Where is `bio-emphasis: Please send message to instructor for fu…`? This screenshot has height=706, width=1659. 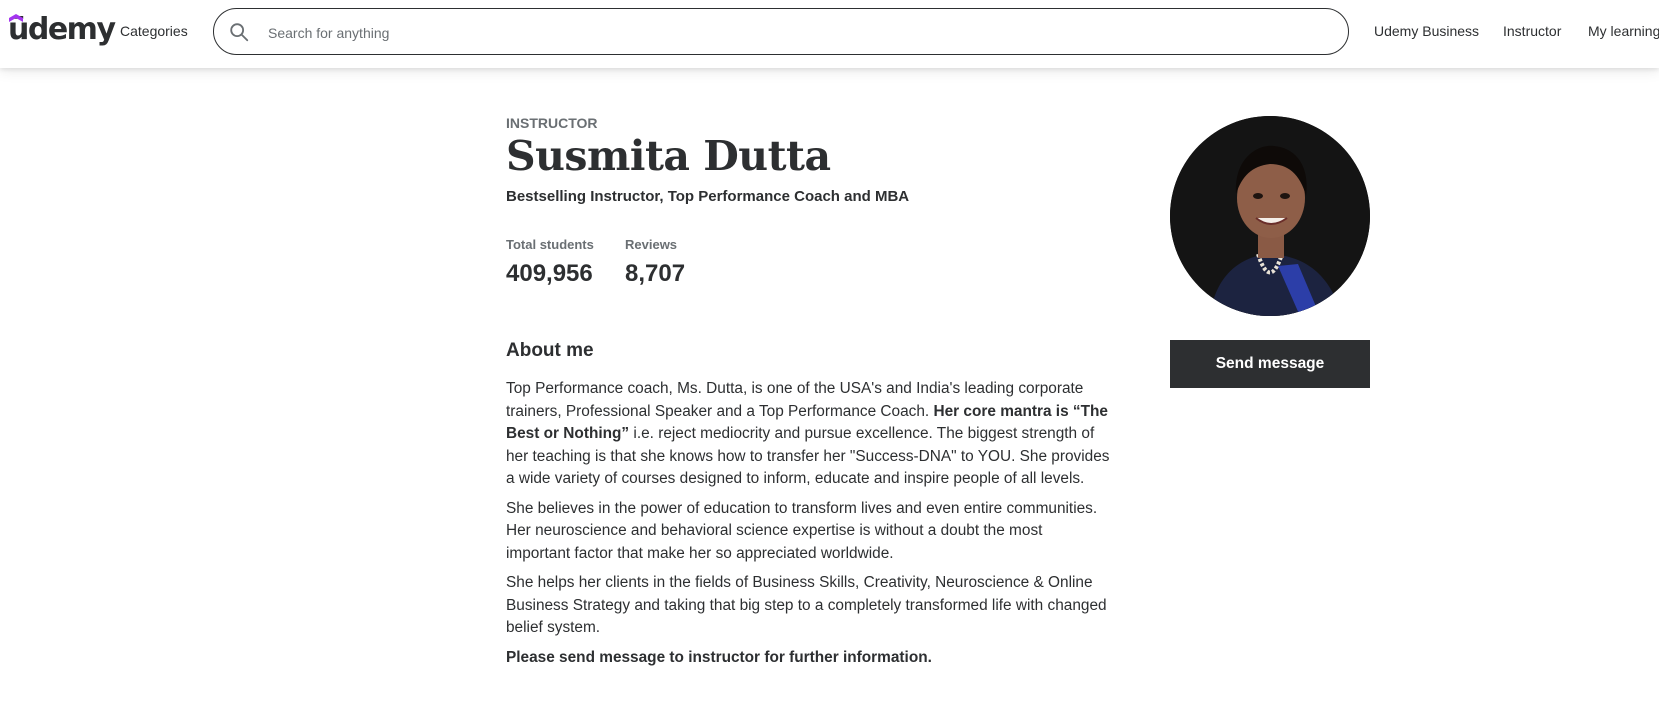
bio-emphasis: Please send message to instructor for fu… is located at coordinates (719, 657).